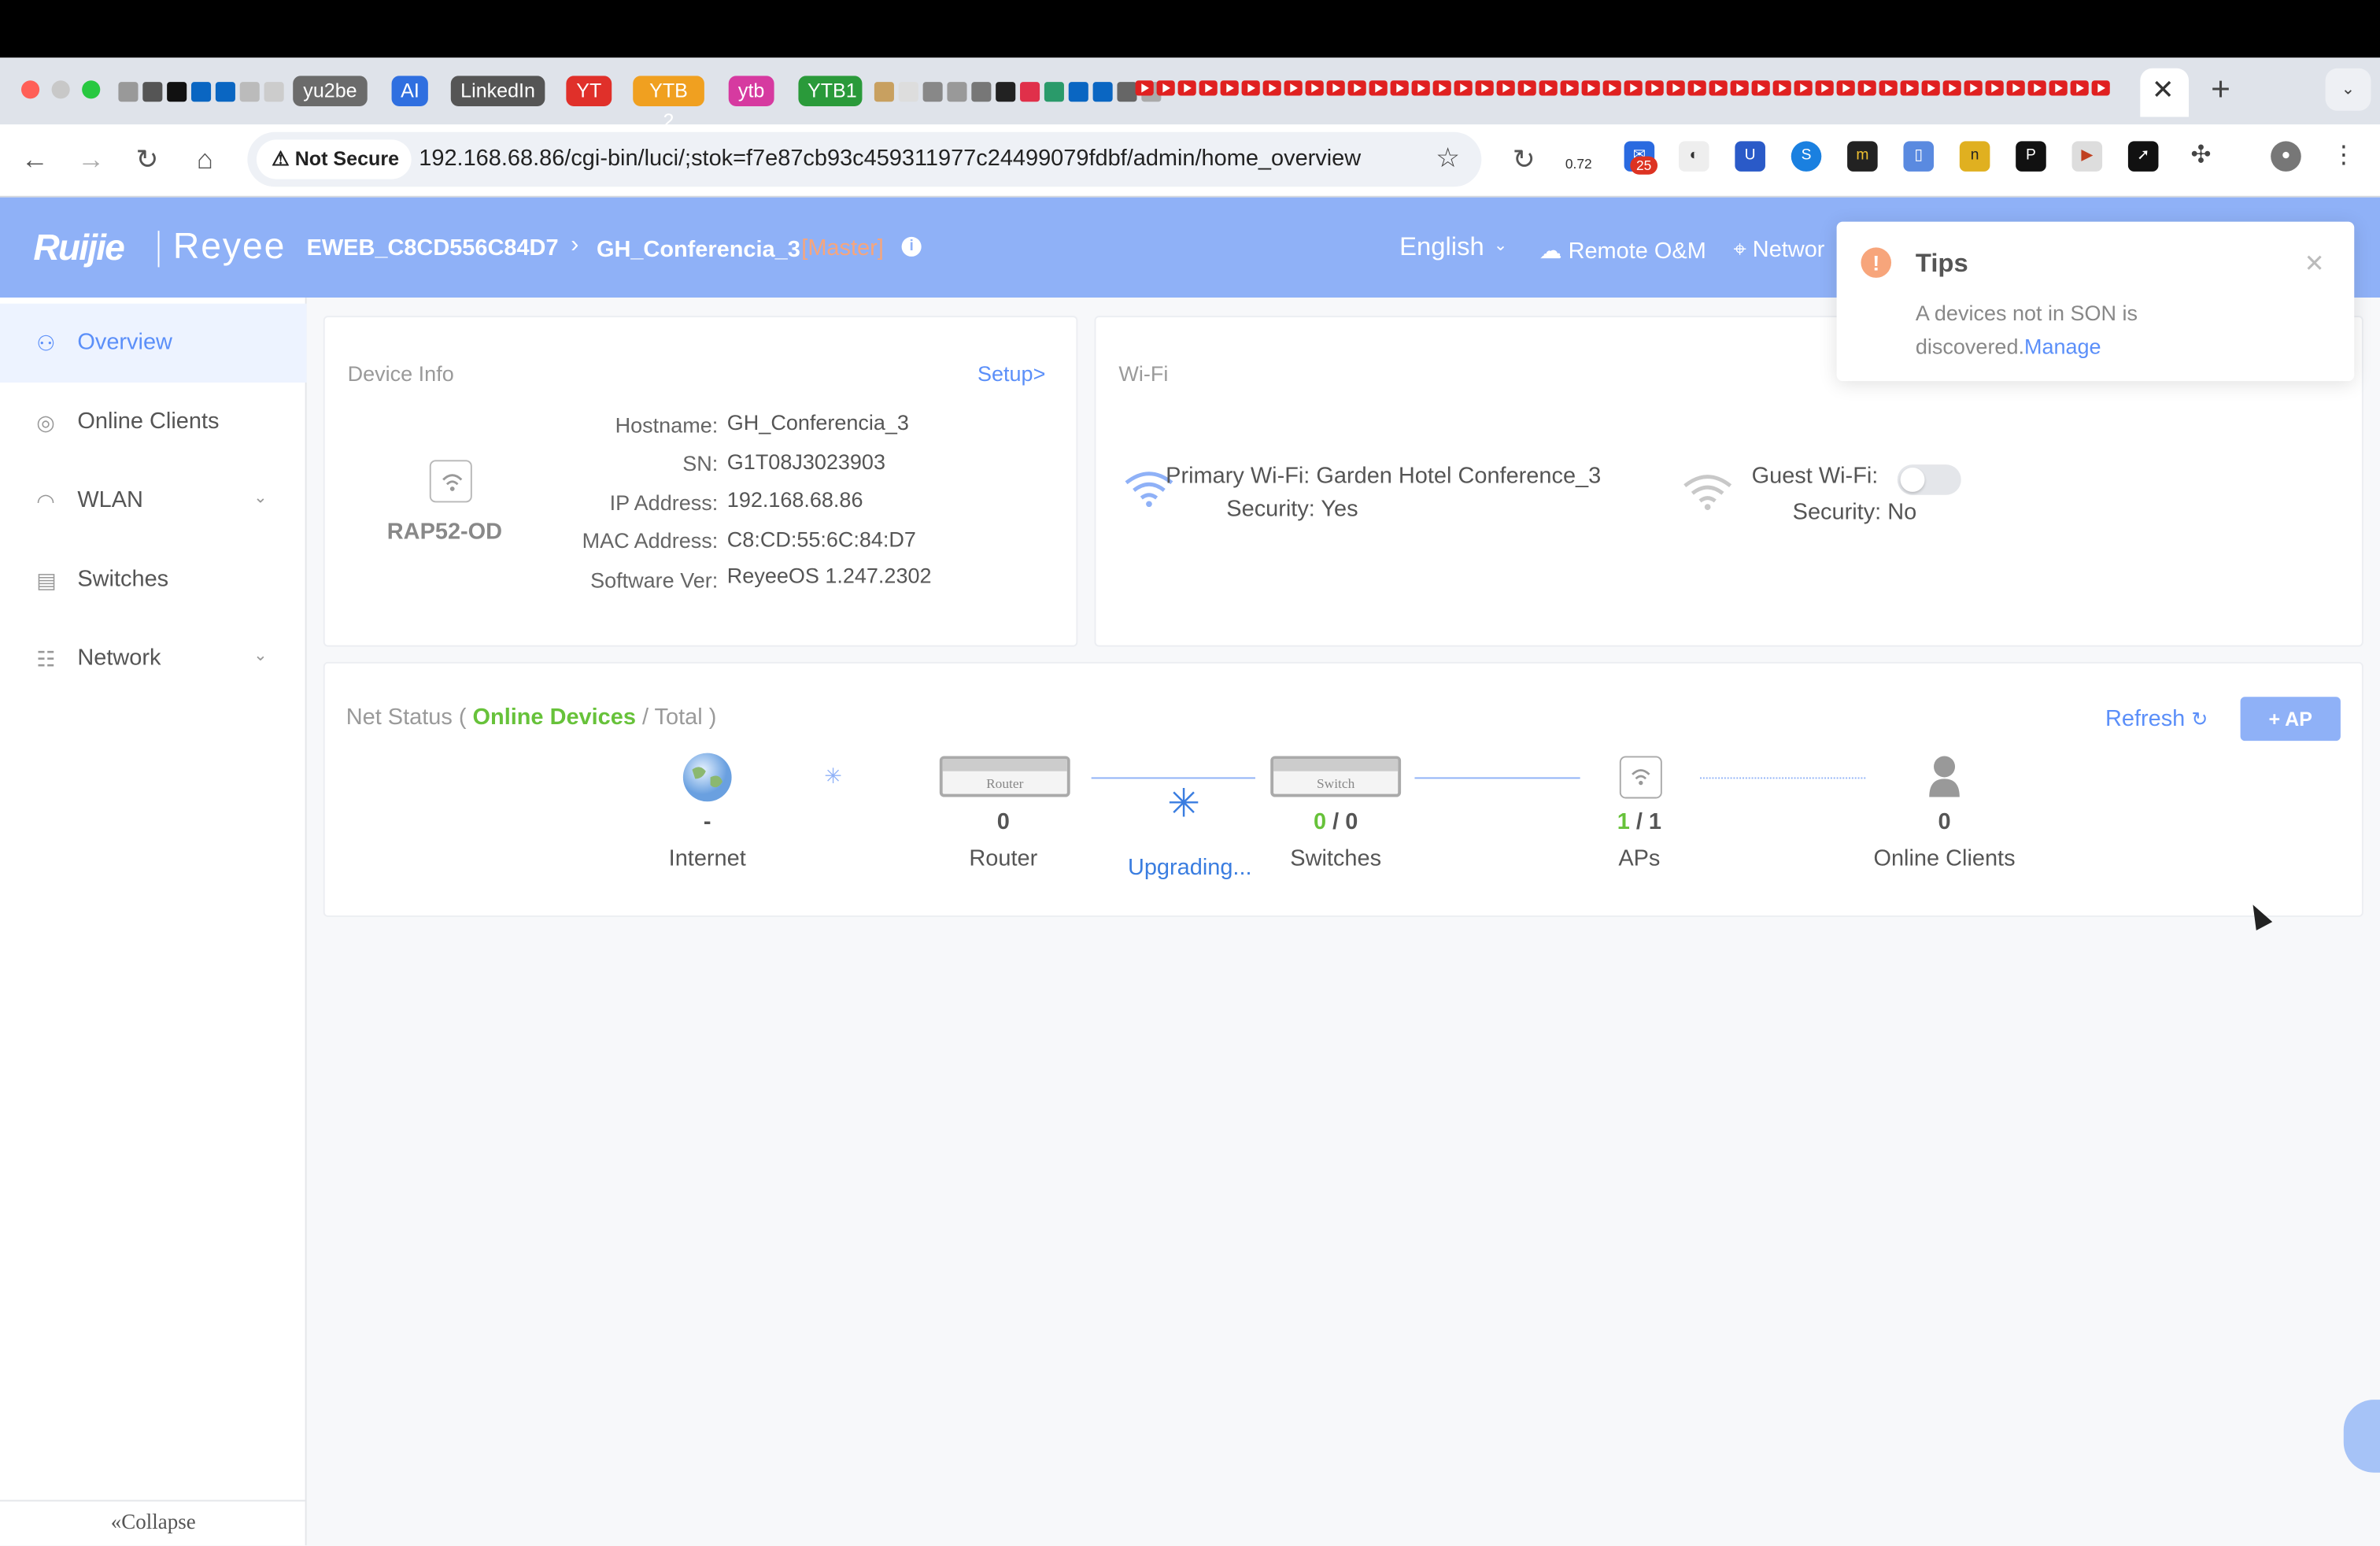 The width and height of the screenshot is (2380, 1546). I want to click on close-icon: ✕, so click(2314, 264).